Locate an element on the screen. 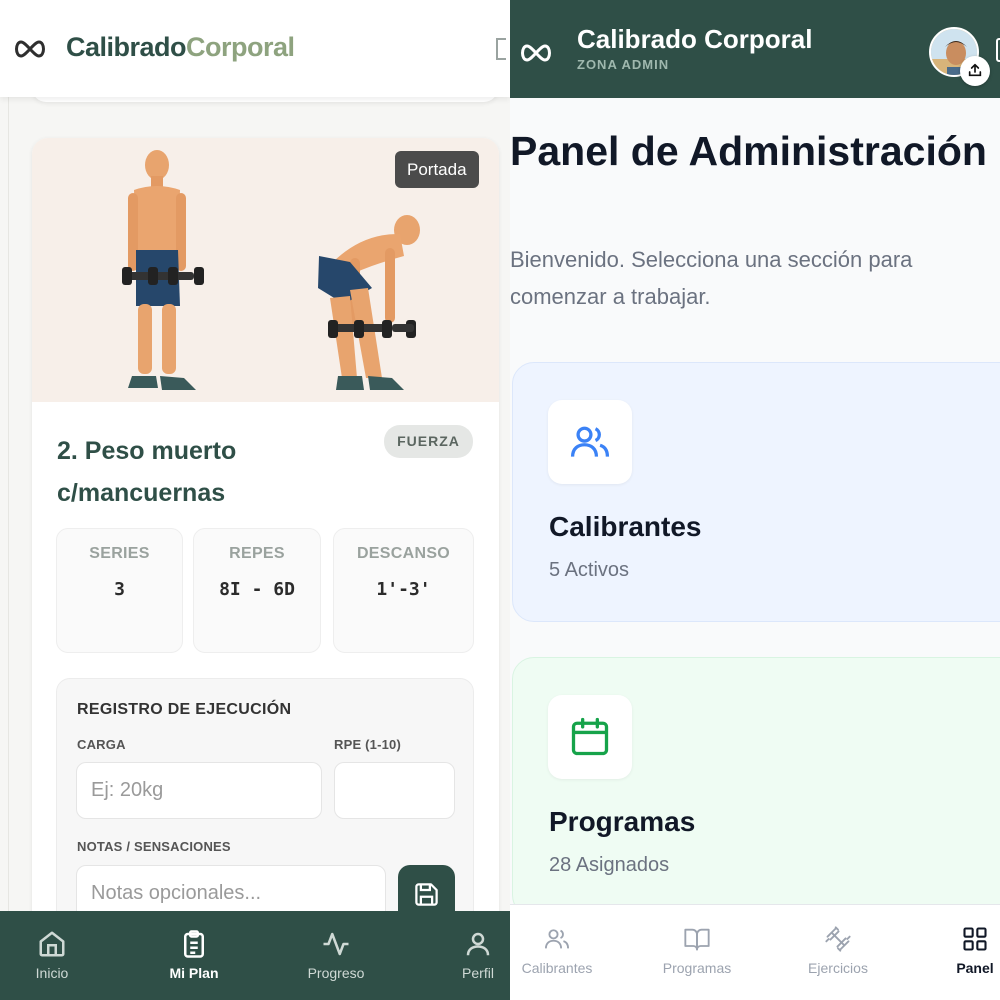 The image size is (1000, 1000). rpe-label: RPE (1-10) is located at coordinates (368, 744).